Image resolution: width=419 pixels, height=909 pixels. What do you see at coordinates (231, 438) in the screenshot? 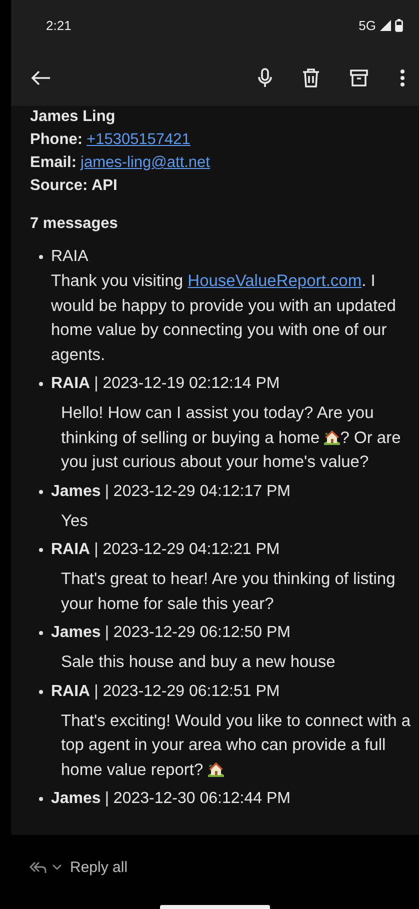
I see `message-text: Hello! How can I assist you today? Are you thinking of selling or buying a home ? Or are you just curious about your home's value?` at bounding box center [231, 438].